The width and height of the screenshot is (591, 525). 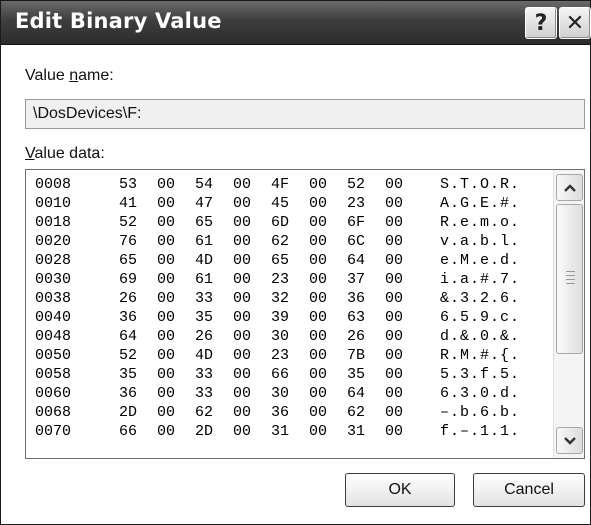 I want to click on hex-byte: 47, so click(x=204, y=203).